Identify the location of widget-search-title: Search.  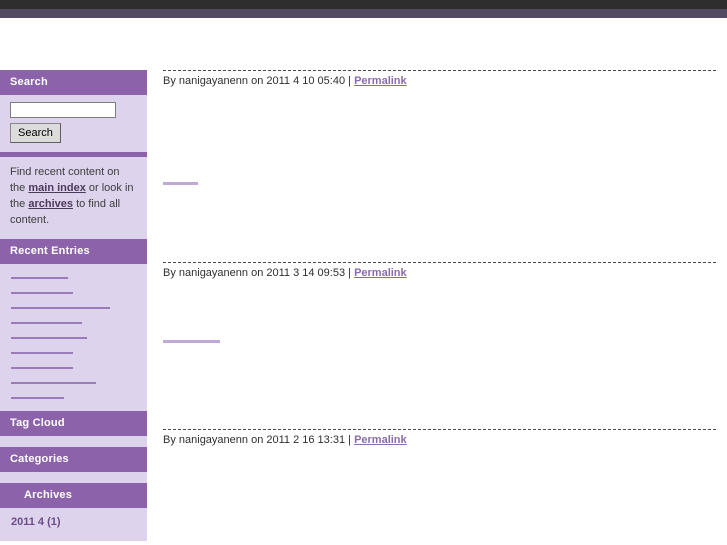
(73, 82).